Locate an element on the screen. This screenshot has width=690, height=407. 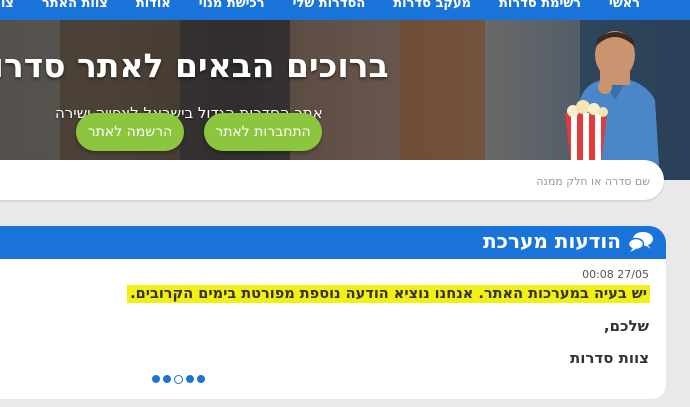
message-date: 27/05 00:08 is located at coordinates (615, 274).